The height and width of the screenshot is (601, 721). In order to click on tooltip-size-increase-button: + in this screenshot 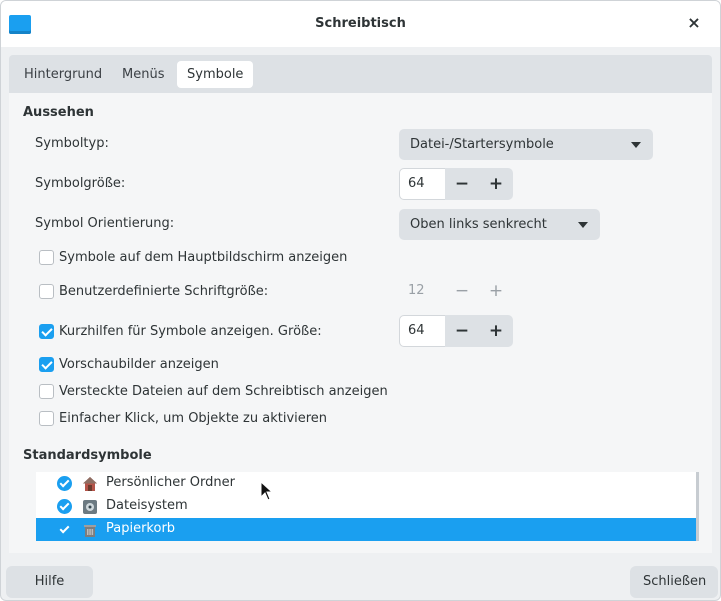, I will do `click(496, 331)`.